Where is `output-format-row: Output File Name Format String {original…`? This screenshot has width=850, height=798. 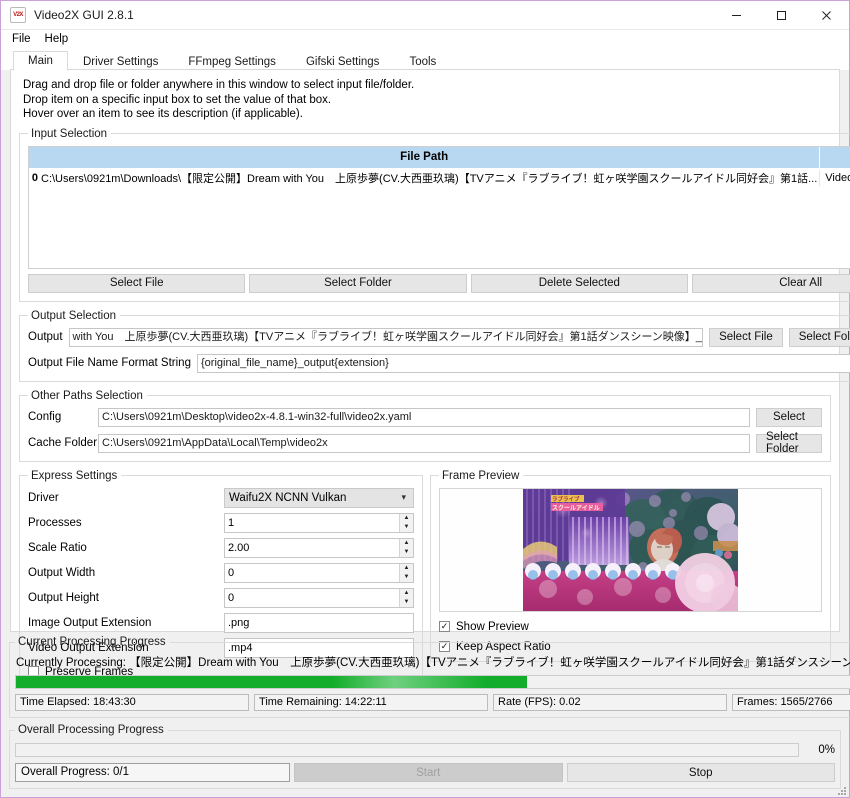
output-format-row: Output File Name Format String {original… is located at coordinates (439, 363).